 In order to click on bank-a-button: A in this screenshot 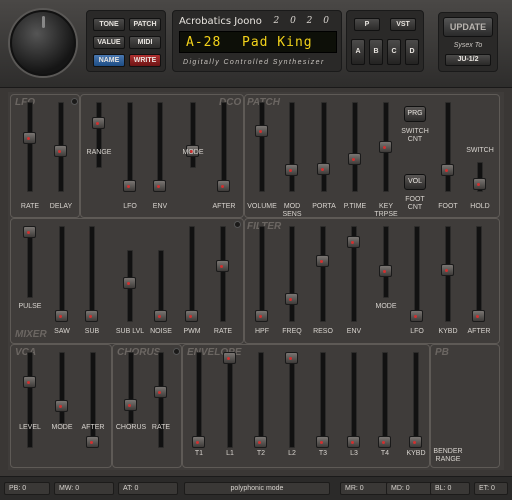, I will do `click(358, 52)`.